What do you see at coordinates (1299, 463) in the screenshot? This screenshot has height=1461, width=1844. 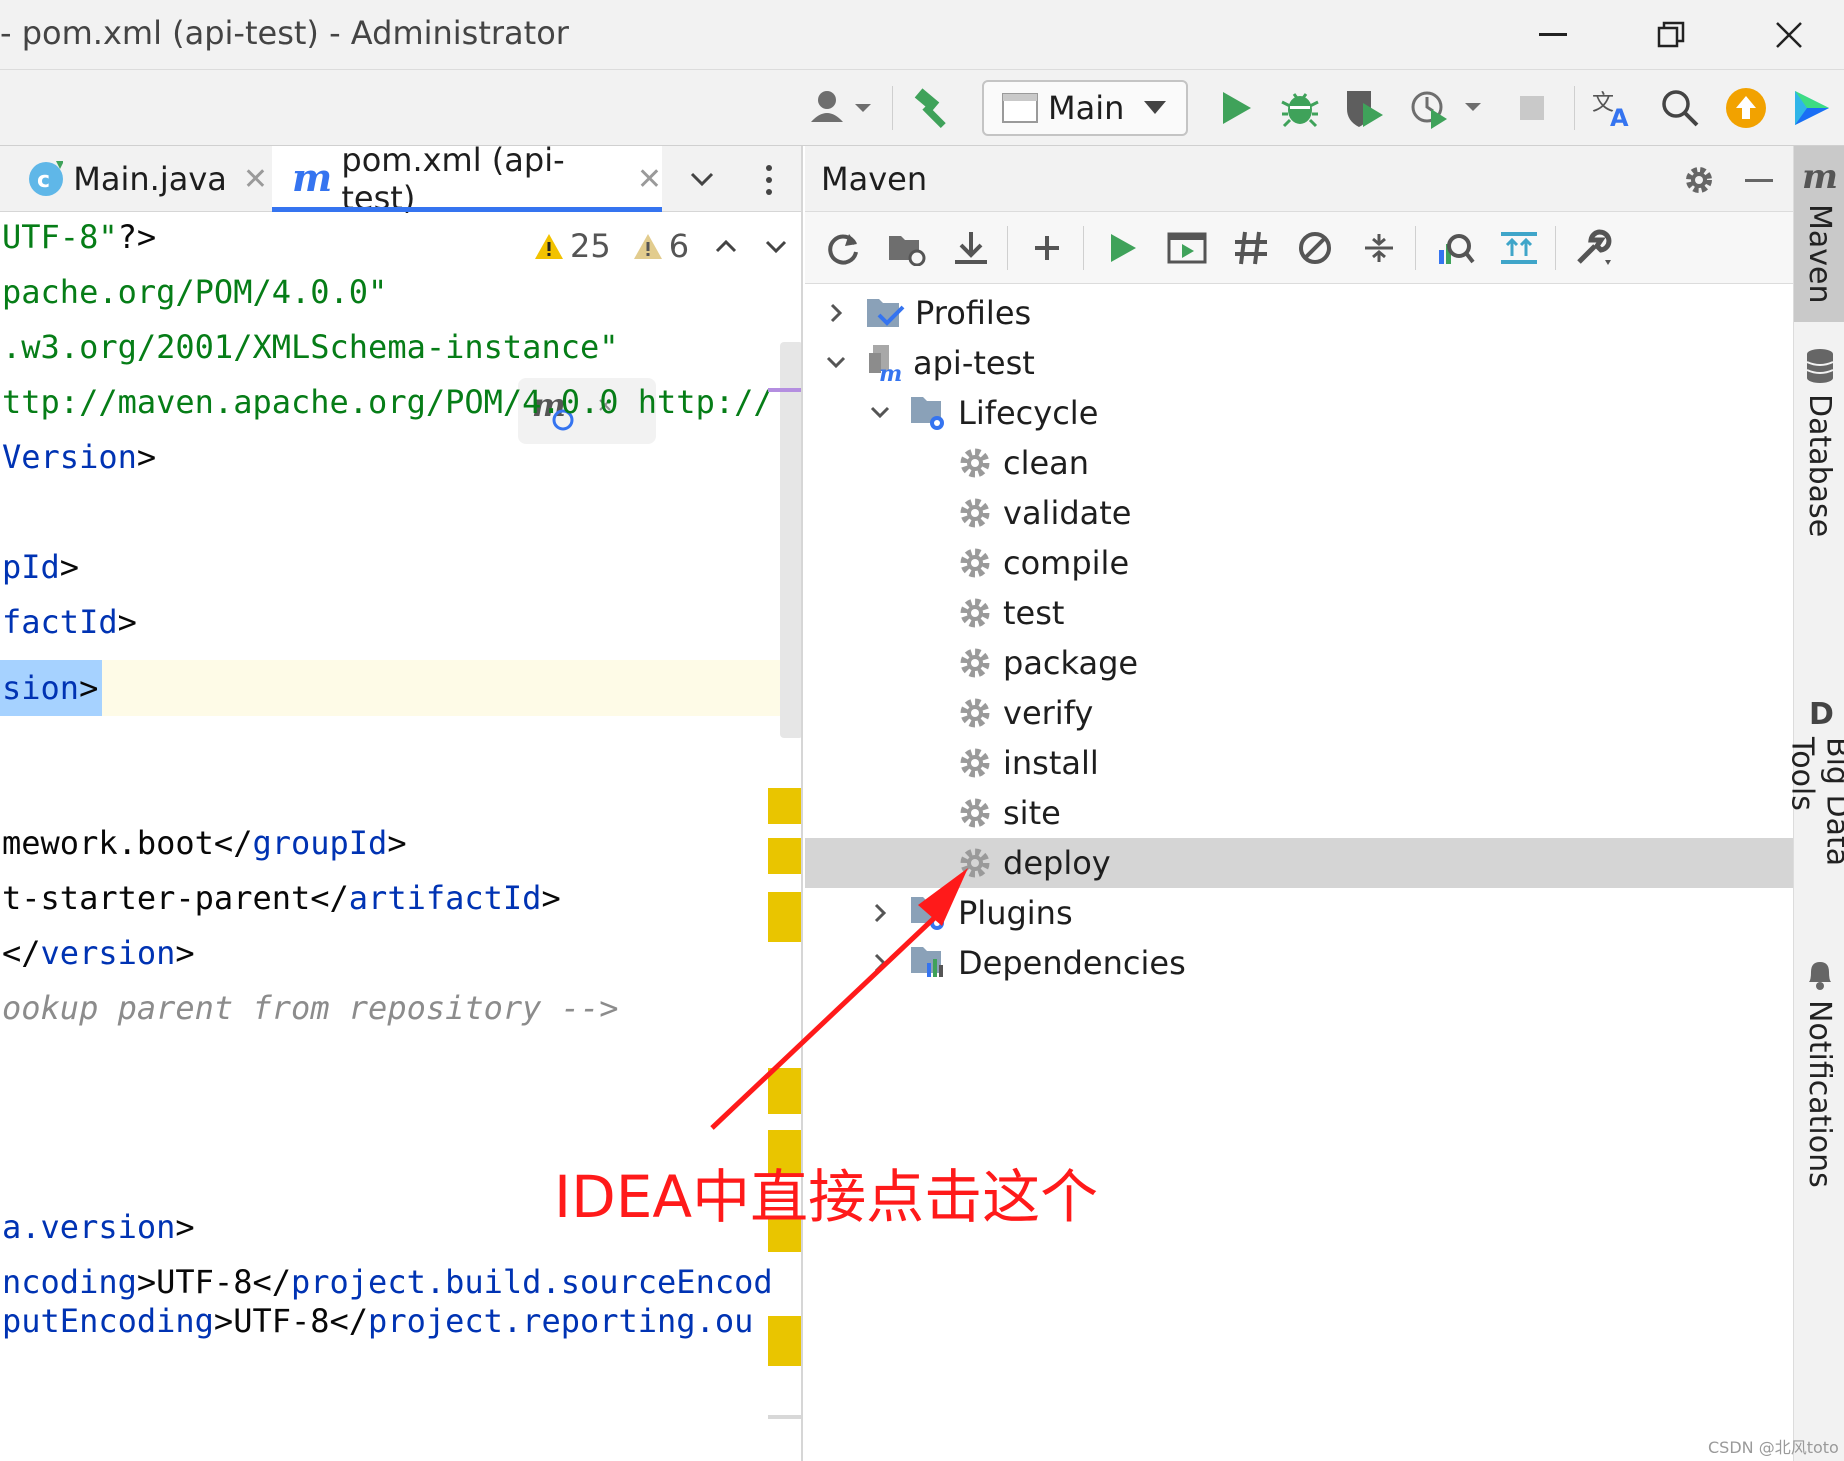 I see `lifecycle-goal-clean: clean` at bounding box center [1299, 463].